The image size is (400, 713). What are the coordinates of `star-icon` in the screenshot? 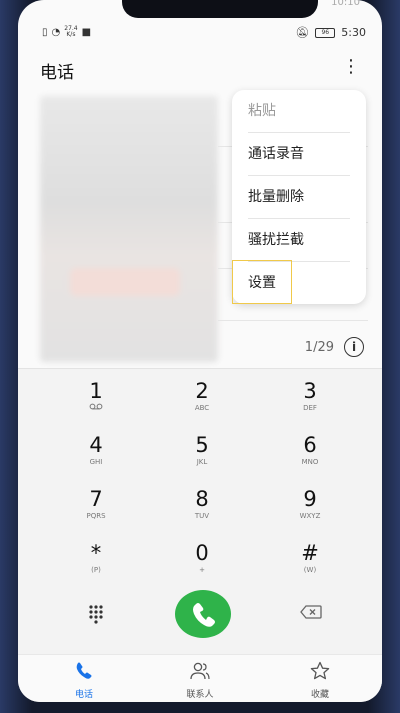 It's located at (320, 670).